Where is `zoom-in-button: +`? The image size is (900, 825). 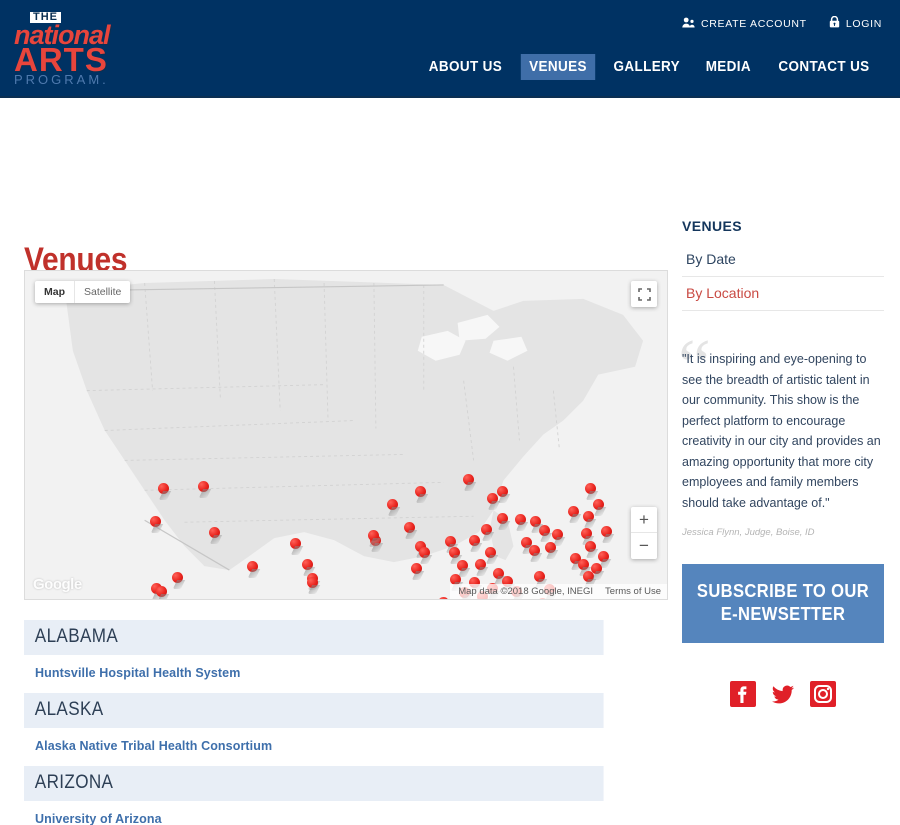
zoom-in-button: + is located at coordinates (644, 520).